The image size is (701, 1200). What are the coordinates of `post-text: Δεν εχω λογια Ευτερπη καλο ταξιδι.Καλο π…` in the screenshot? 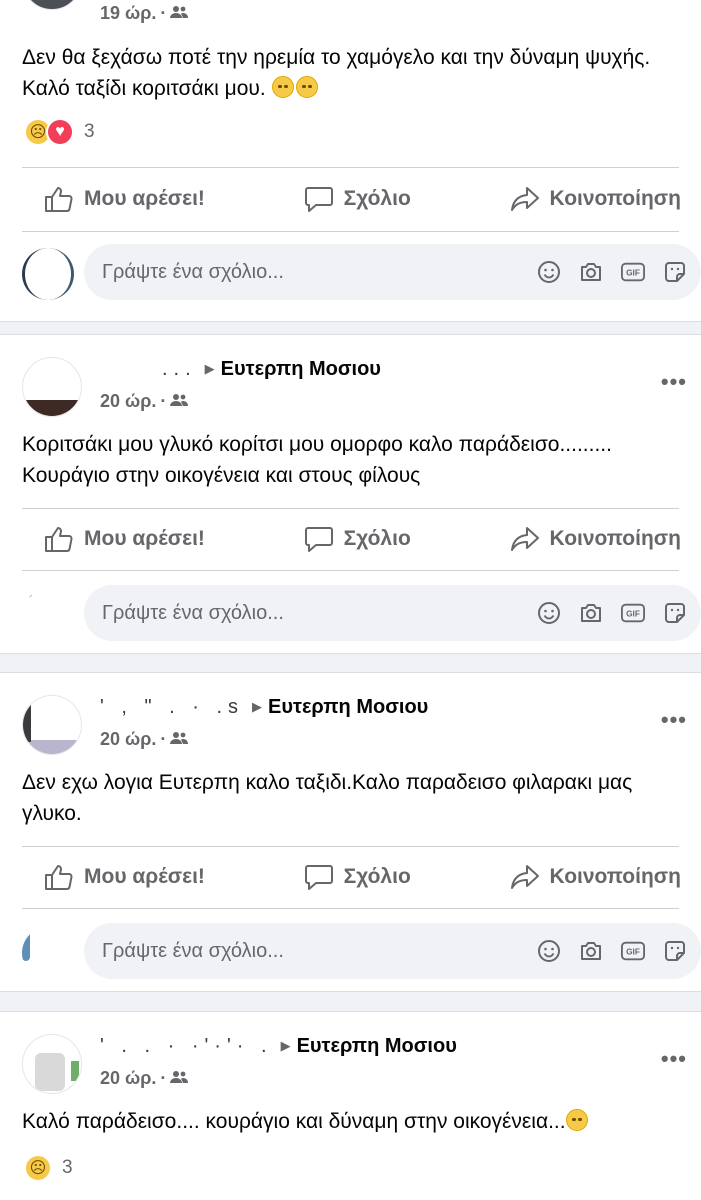 It's located at (327, 798).